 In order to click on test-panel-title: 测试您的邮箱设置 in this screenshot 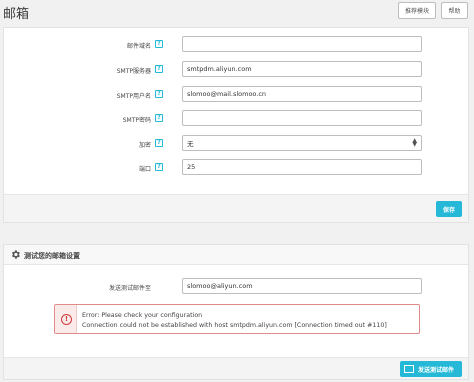, I will do `click(52, 256)`.